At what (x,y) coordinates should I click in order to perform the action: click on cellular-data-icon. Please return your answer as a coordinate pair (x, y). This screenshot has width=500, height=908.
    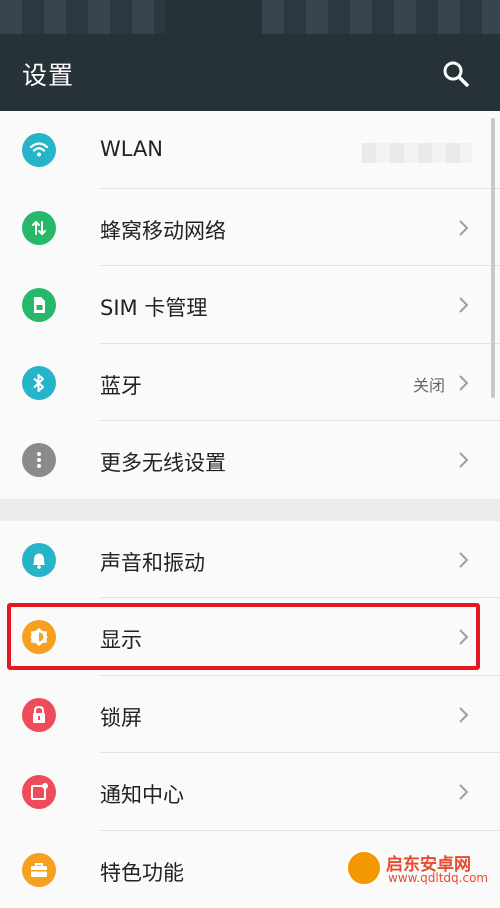
    Looking at the image, I should click on (39, 228).